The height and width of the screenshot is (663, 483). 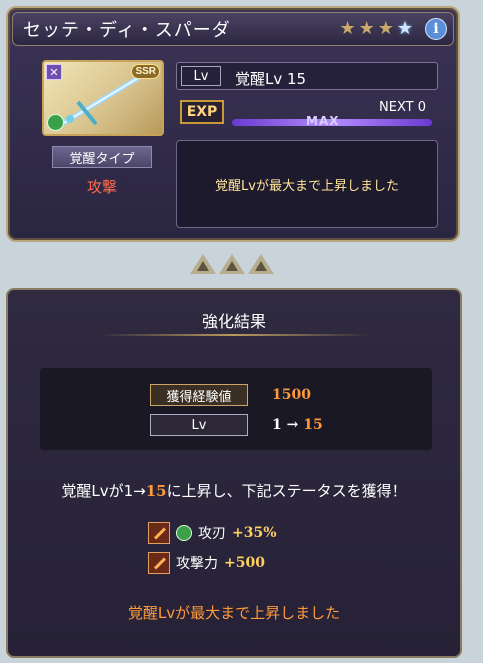 What do you see at coordinates (197, 564) in the screenshot?
I see `bonus-name: 攻撃力` at bounding box center [197, 564].